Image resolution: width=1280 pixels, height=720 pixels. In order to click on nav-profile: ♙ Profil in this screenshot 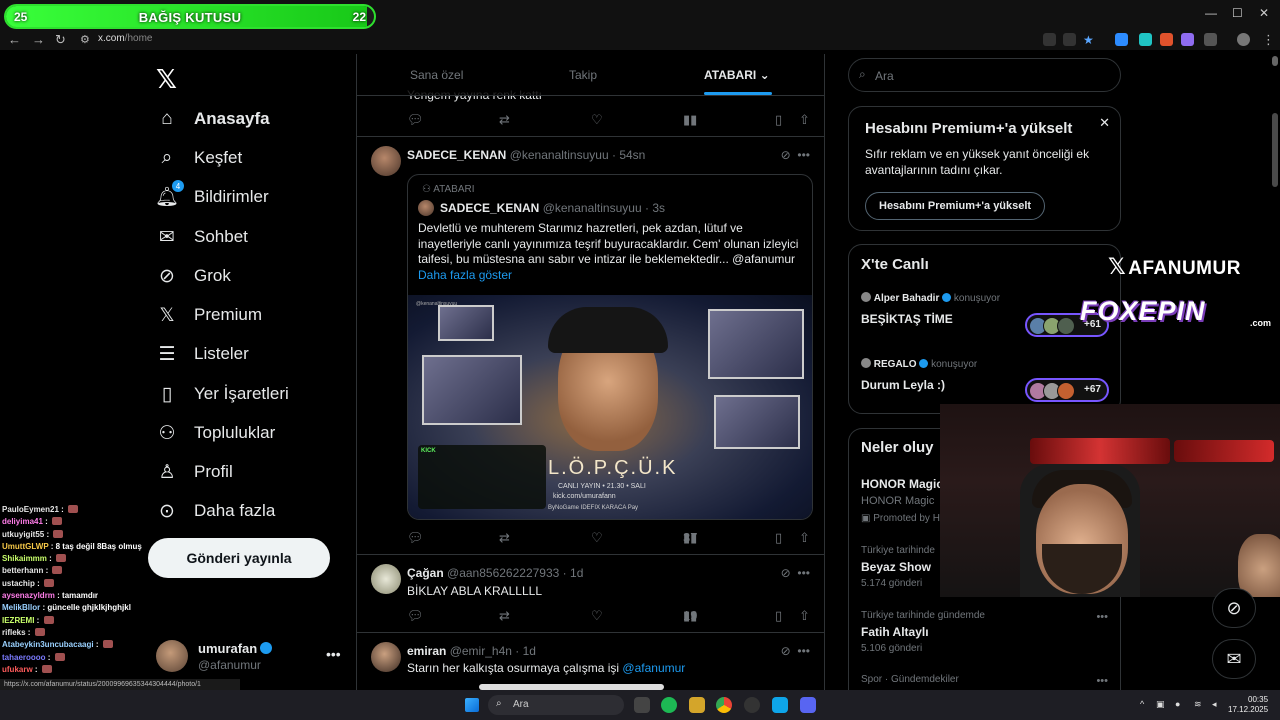, I will do `click(194, 472)`.